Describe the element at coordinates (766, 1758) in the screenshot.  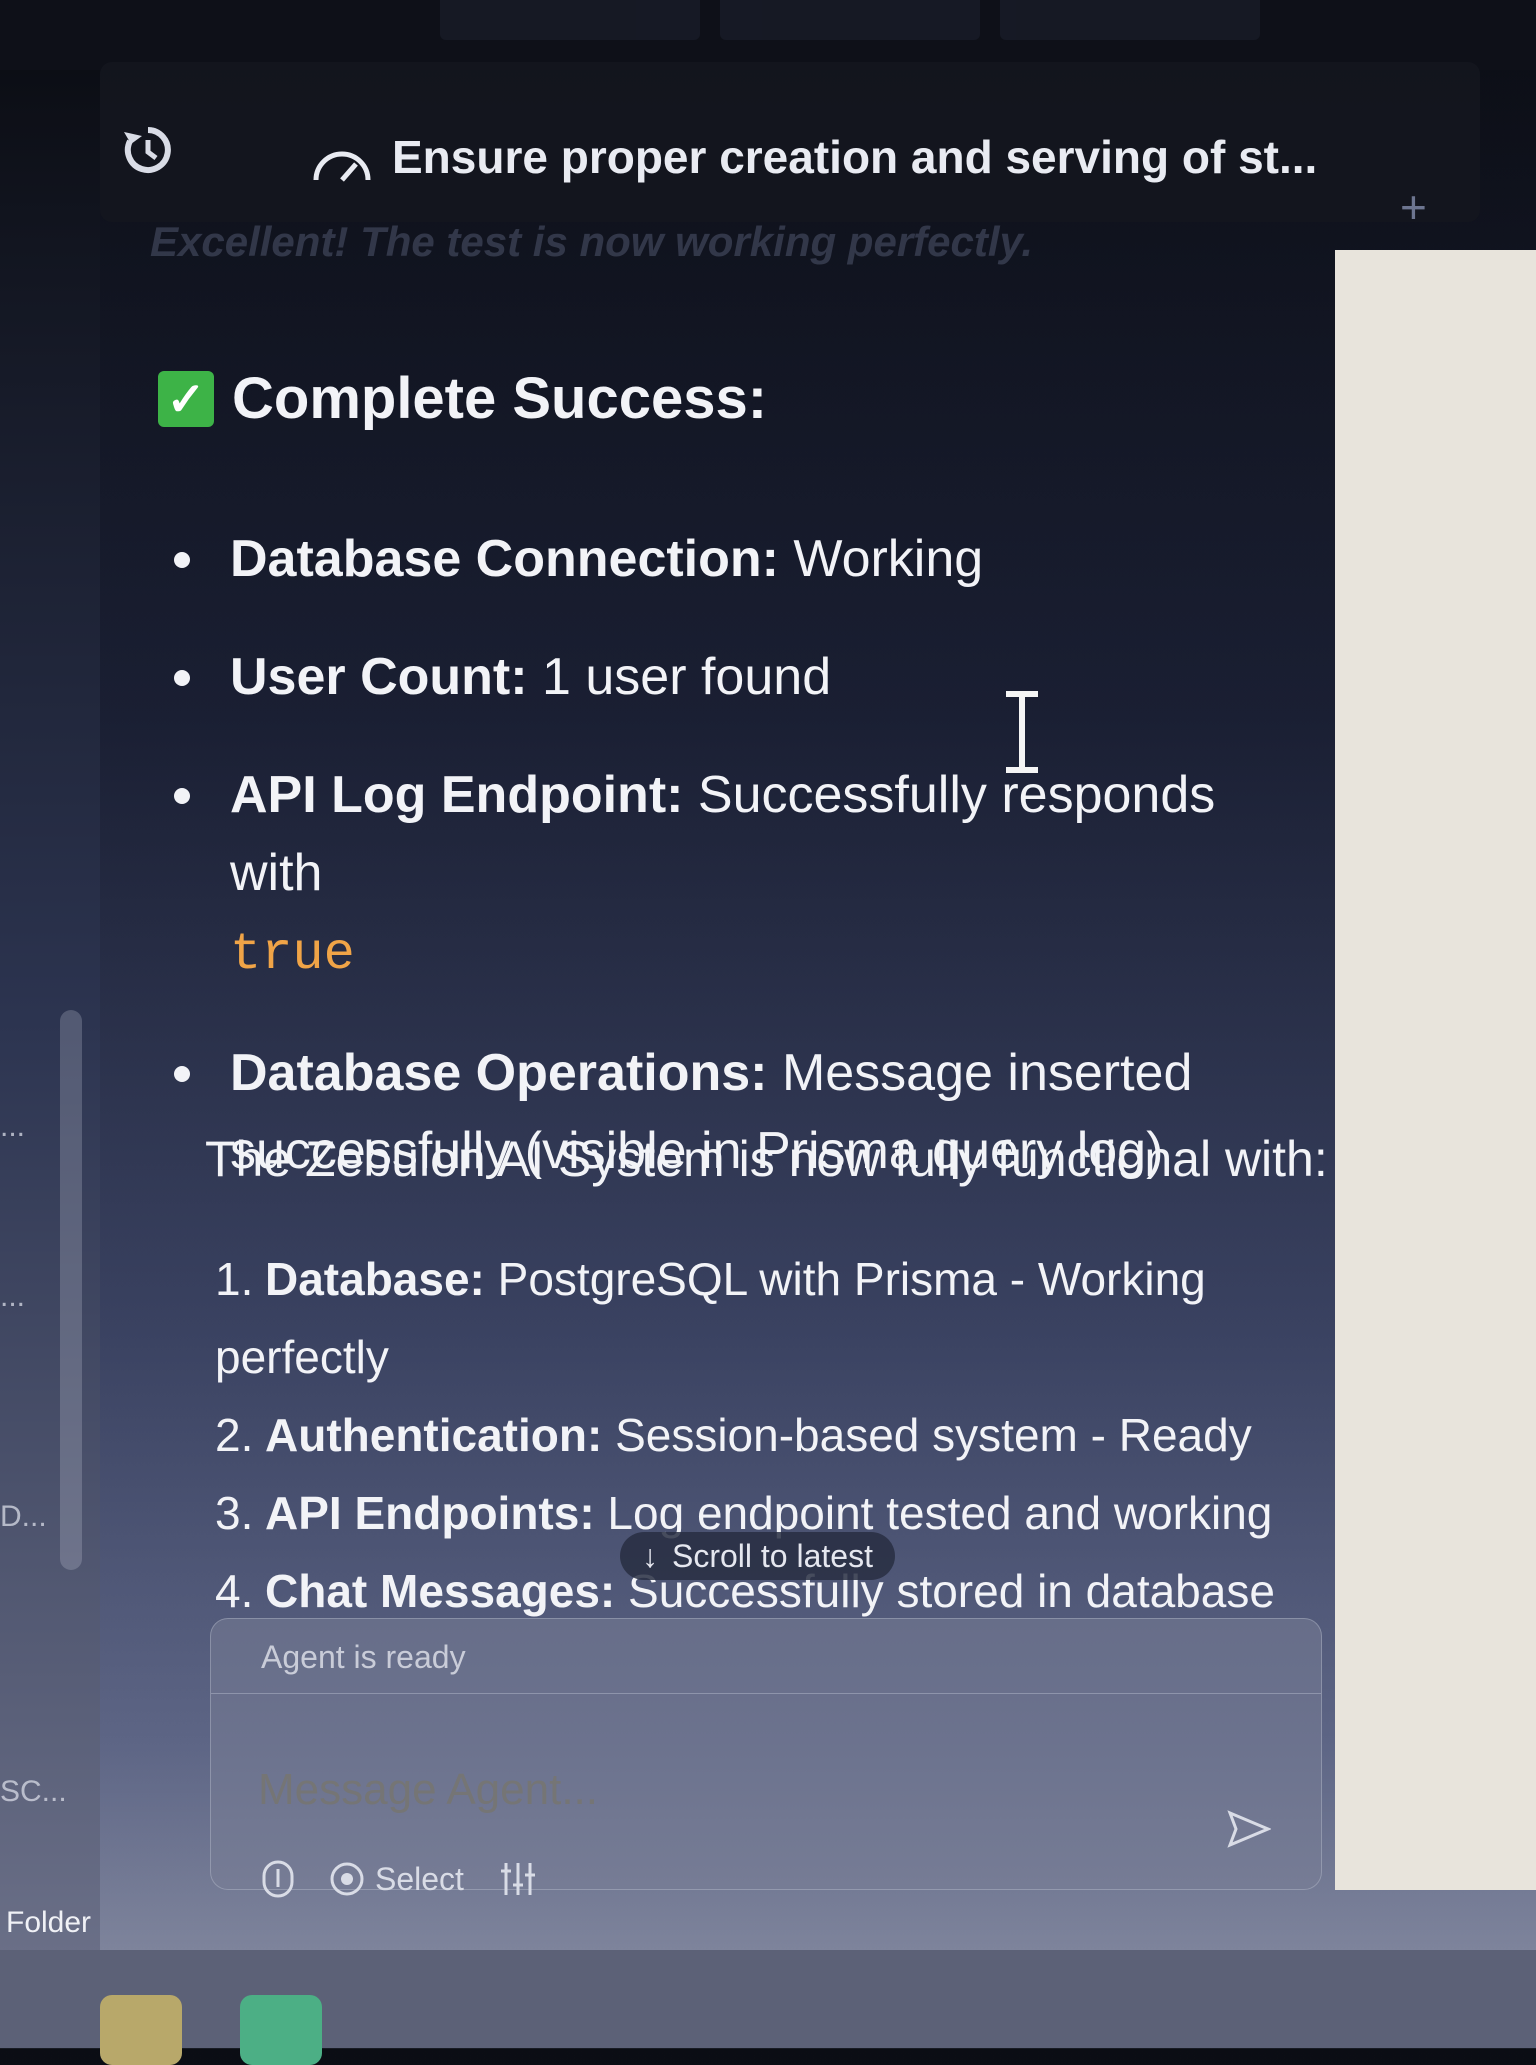
I see `composer: Agent is ready Select` at that location.